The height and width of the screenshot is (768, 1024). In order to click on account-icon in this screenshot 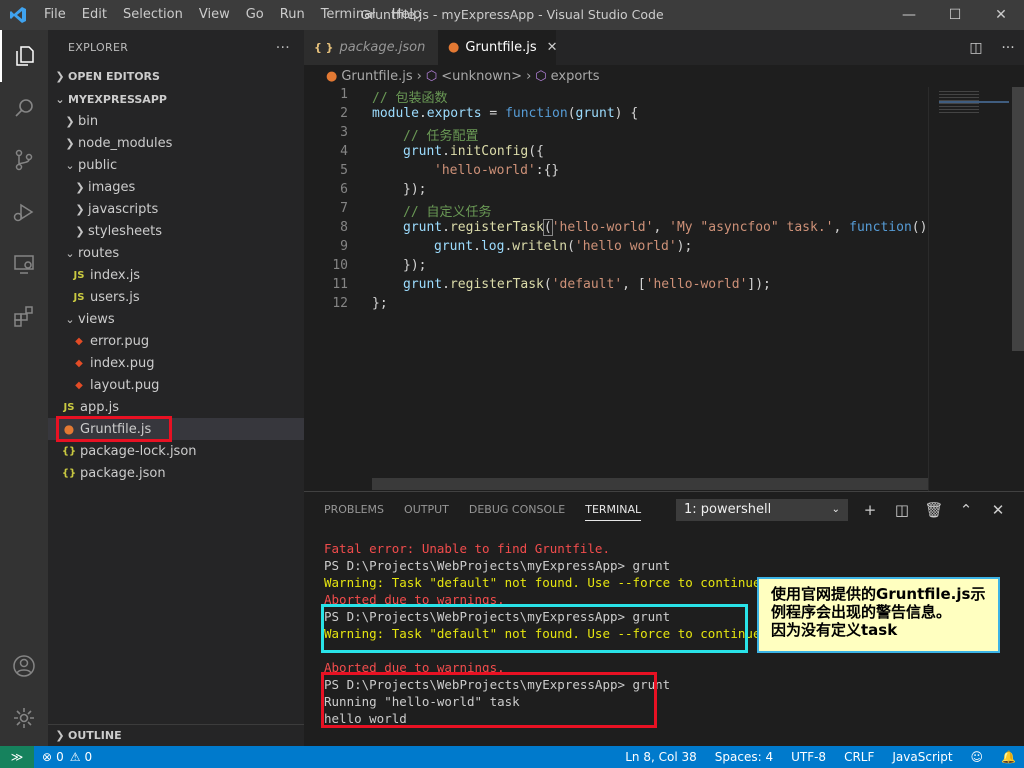, I will do `click(24, 666)`.